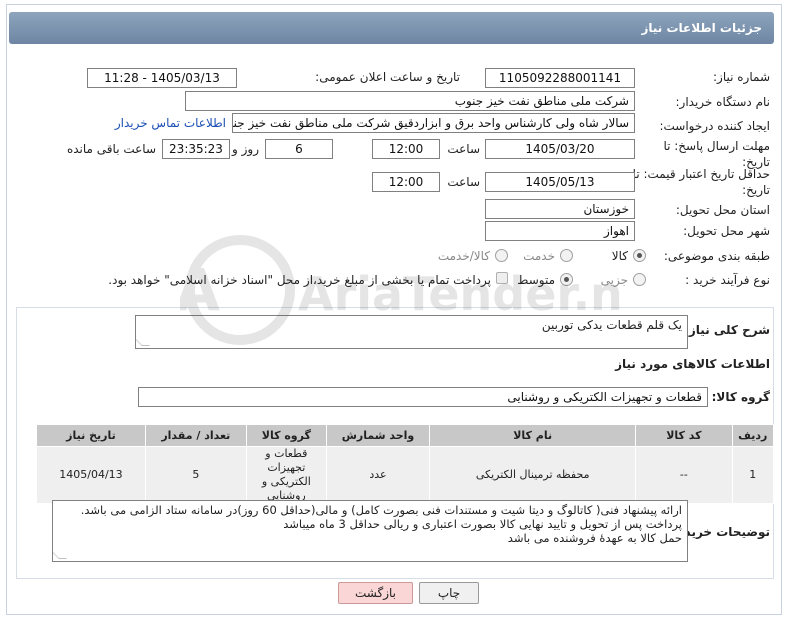  What do you see at coordinates (684, 435) in the screenshot?
I see `col-code: کد کالا` at bounding box center [684, 435].